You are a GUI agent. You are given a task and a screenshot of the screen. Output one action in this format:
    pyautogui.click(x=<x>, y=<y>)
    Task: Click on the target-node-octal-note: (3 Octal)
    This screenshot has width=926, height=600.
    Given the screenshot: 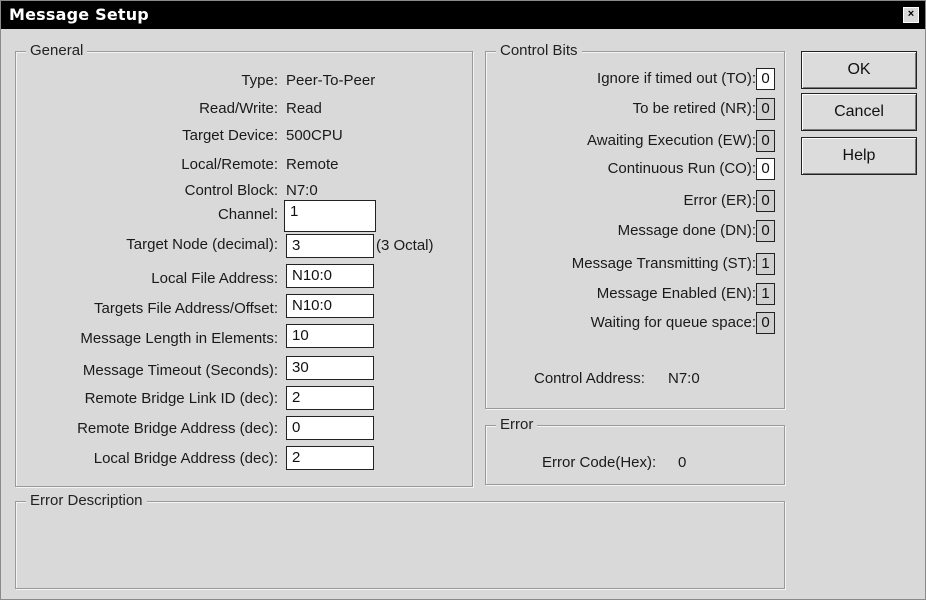 What is the action you would take?
    pyautogui.click(x=405, y=245)
    